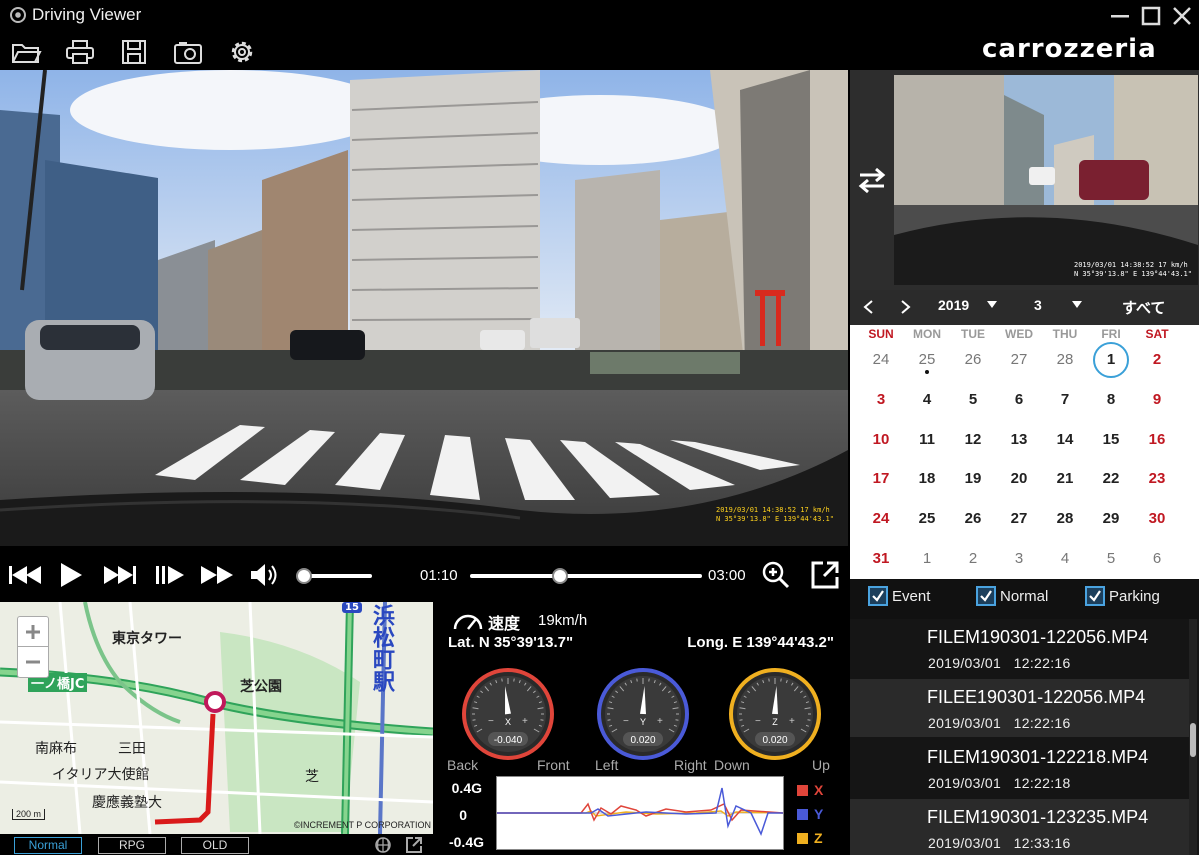 This screenshot has width=1199, height=855. Describe the element at coordinates (1111, 400) in the screenshot. I see `calendar-day: 8` at that location.